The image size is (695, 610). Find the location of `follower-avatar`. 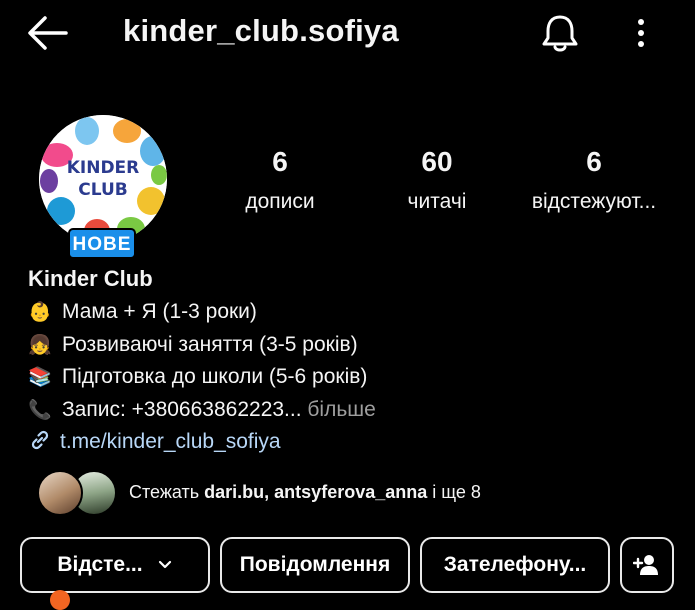

follower-avatar is located at coordinates (60, 493).